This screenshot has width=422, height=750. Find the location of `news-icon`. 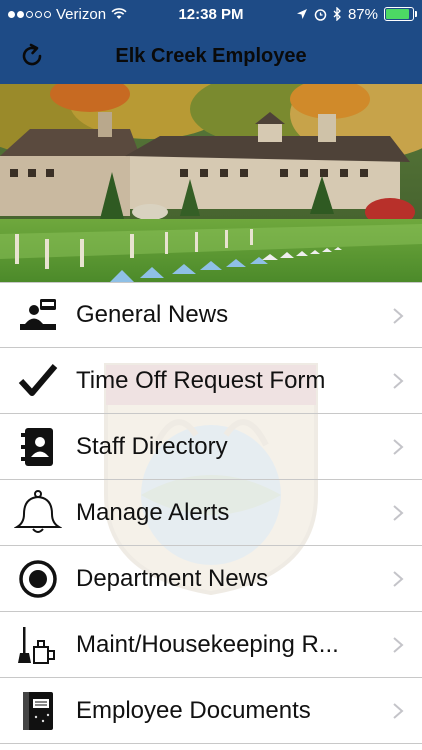

news-icon is located at coordinates (38, 315).